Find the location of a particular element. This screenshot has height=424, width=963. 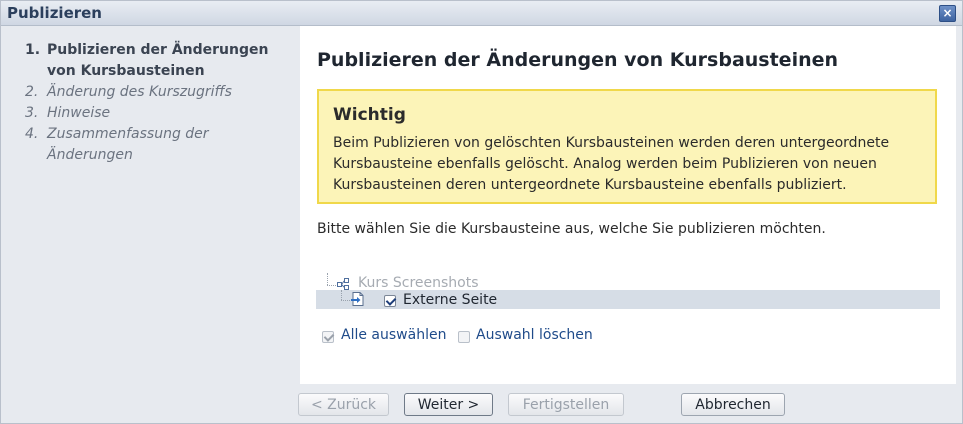

tree-root-label: Kurs Screenshots is located at coordinates (418, 283).